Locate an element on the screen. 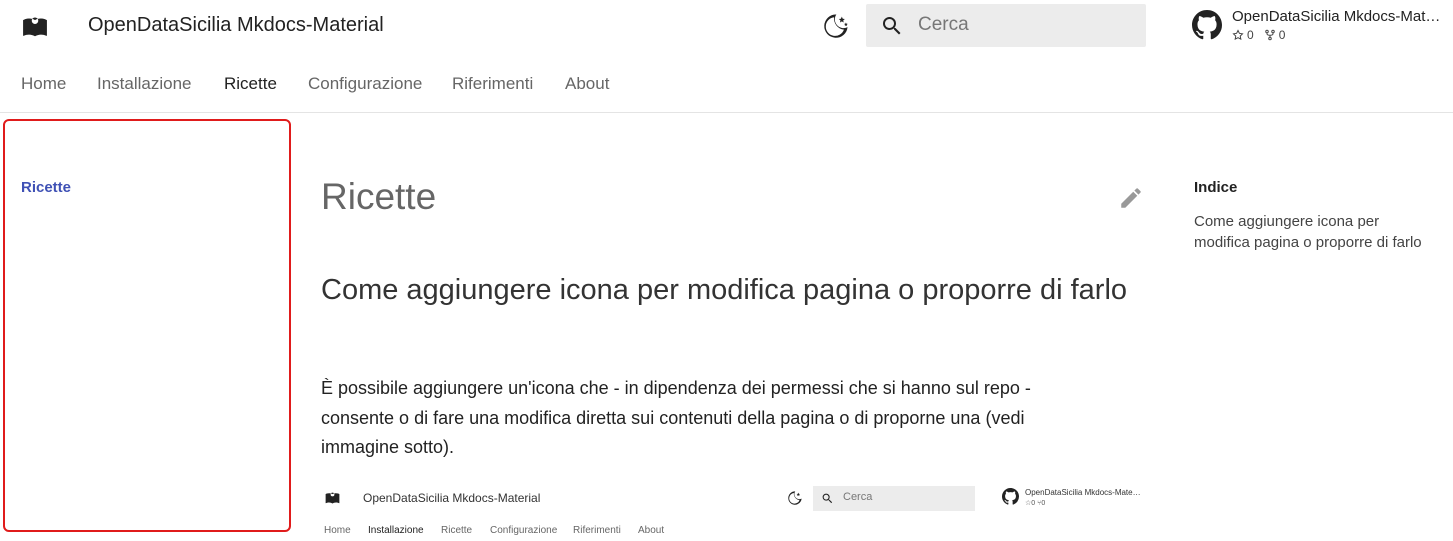  fork-icon is located at coordinates (1269, 35).